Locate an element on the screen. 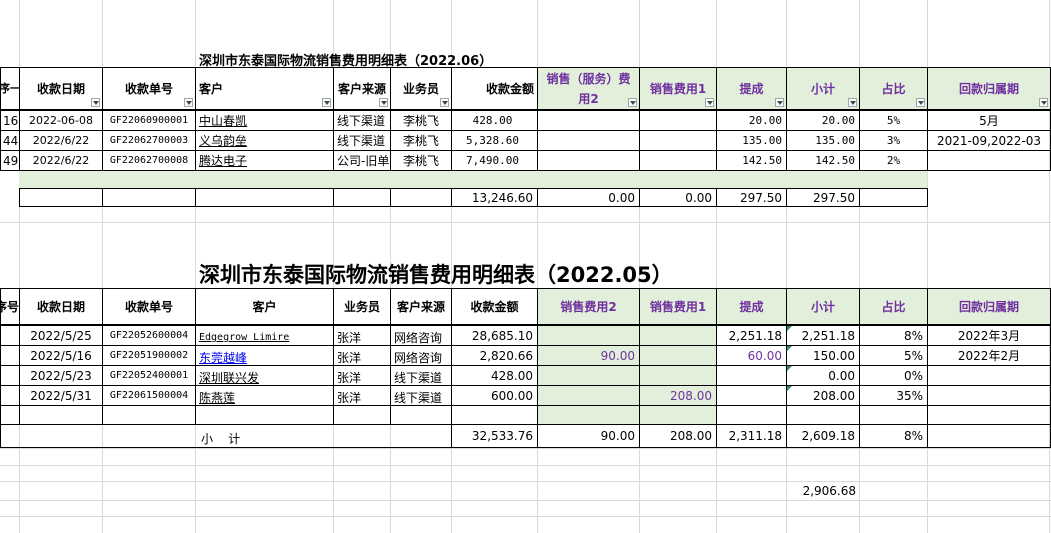 The height and width of the screenshot is (533, 1051). cell-commission: 2,251.18 is located at coordinates (751, 335).